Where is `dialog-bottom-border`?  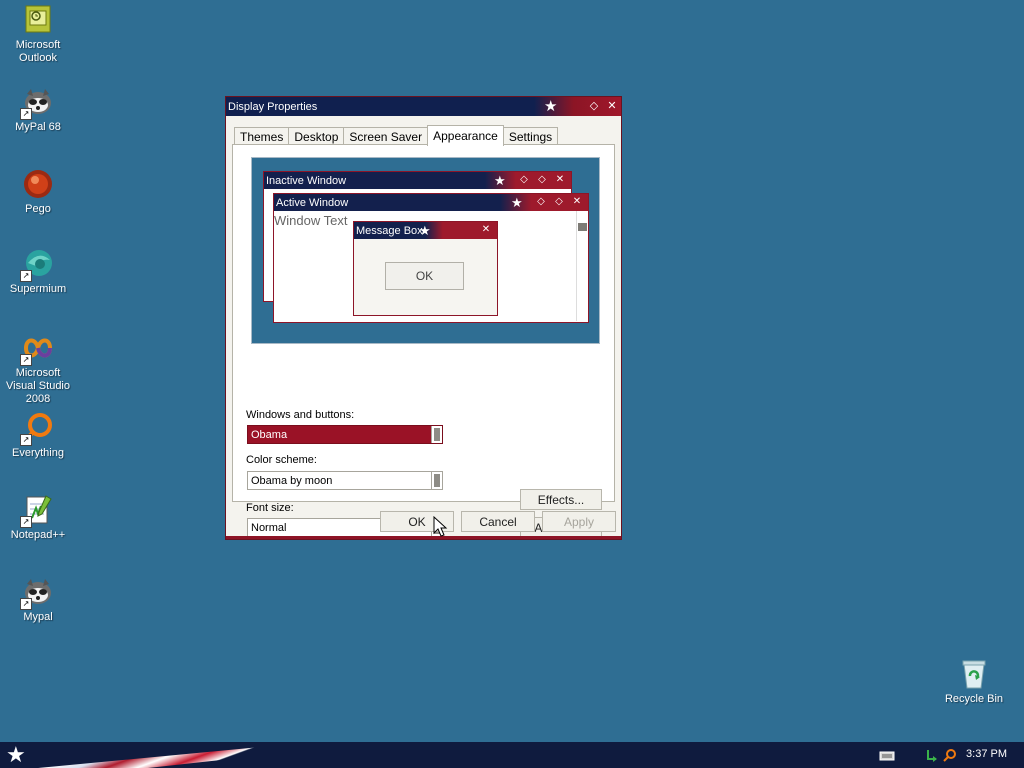
dialog-bottom-border is located at coordinates (423, 537).